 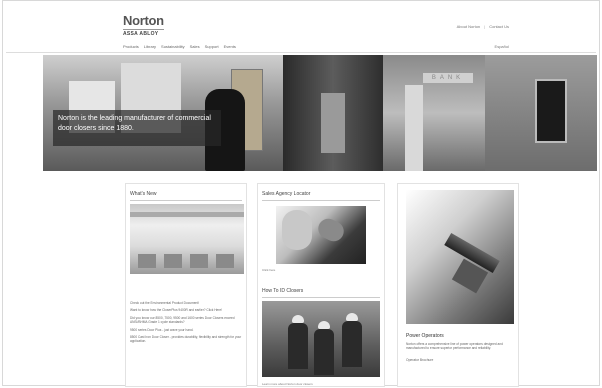 I want to click on id-closers-divider, so click(x=321, y=297).